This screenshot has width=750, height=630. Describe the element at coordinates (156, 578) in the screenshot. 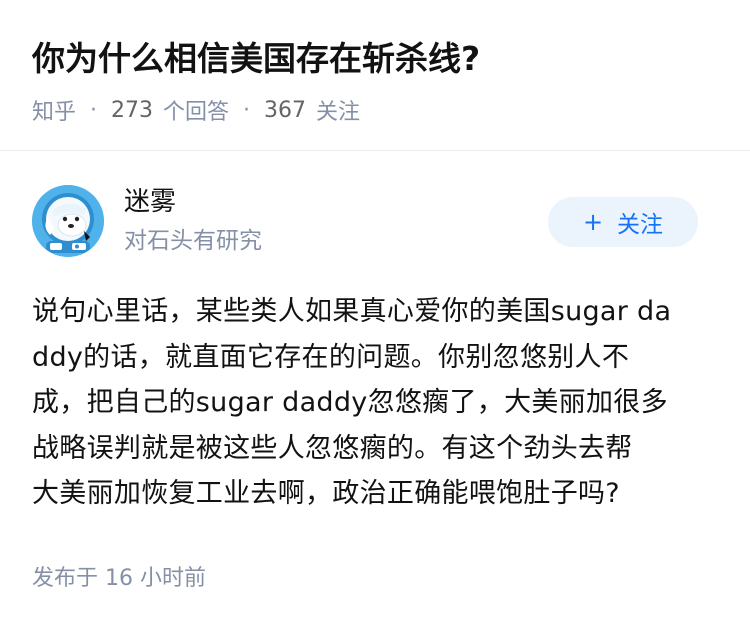

I see `publish-time: 16 小时前` at that location.